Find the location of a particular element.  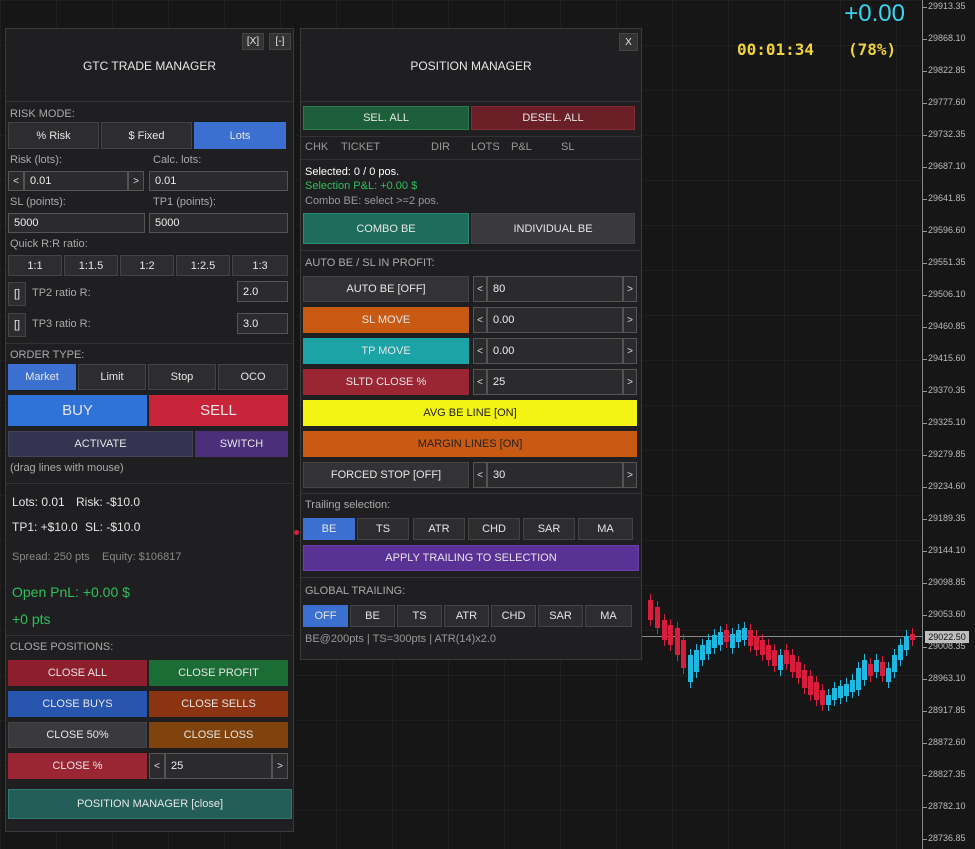

trailing-be-button: BE is located at coordinates (329, 529).